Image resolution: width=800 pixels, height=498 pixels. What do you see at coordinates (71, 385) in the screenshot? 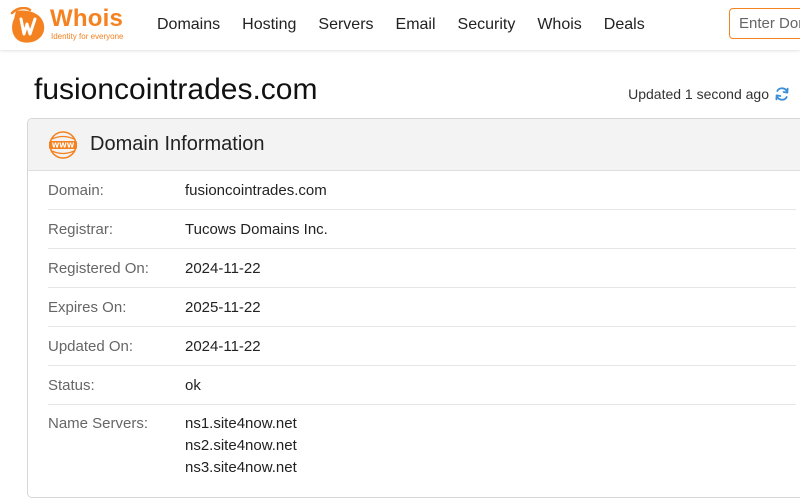
I see `row-label: Status:` at bounding box center [71, 385].